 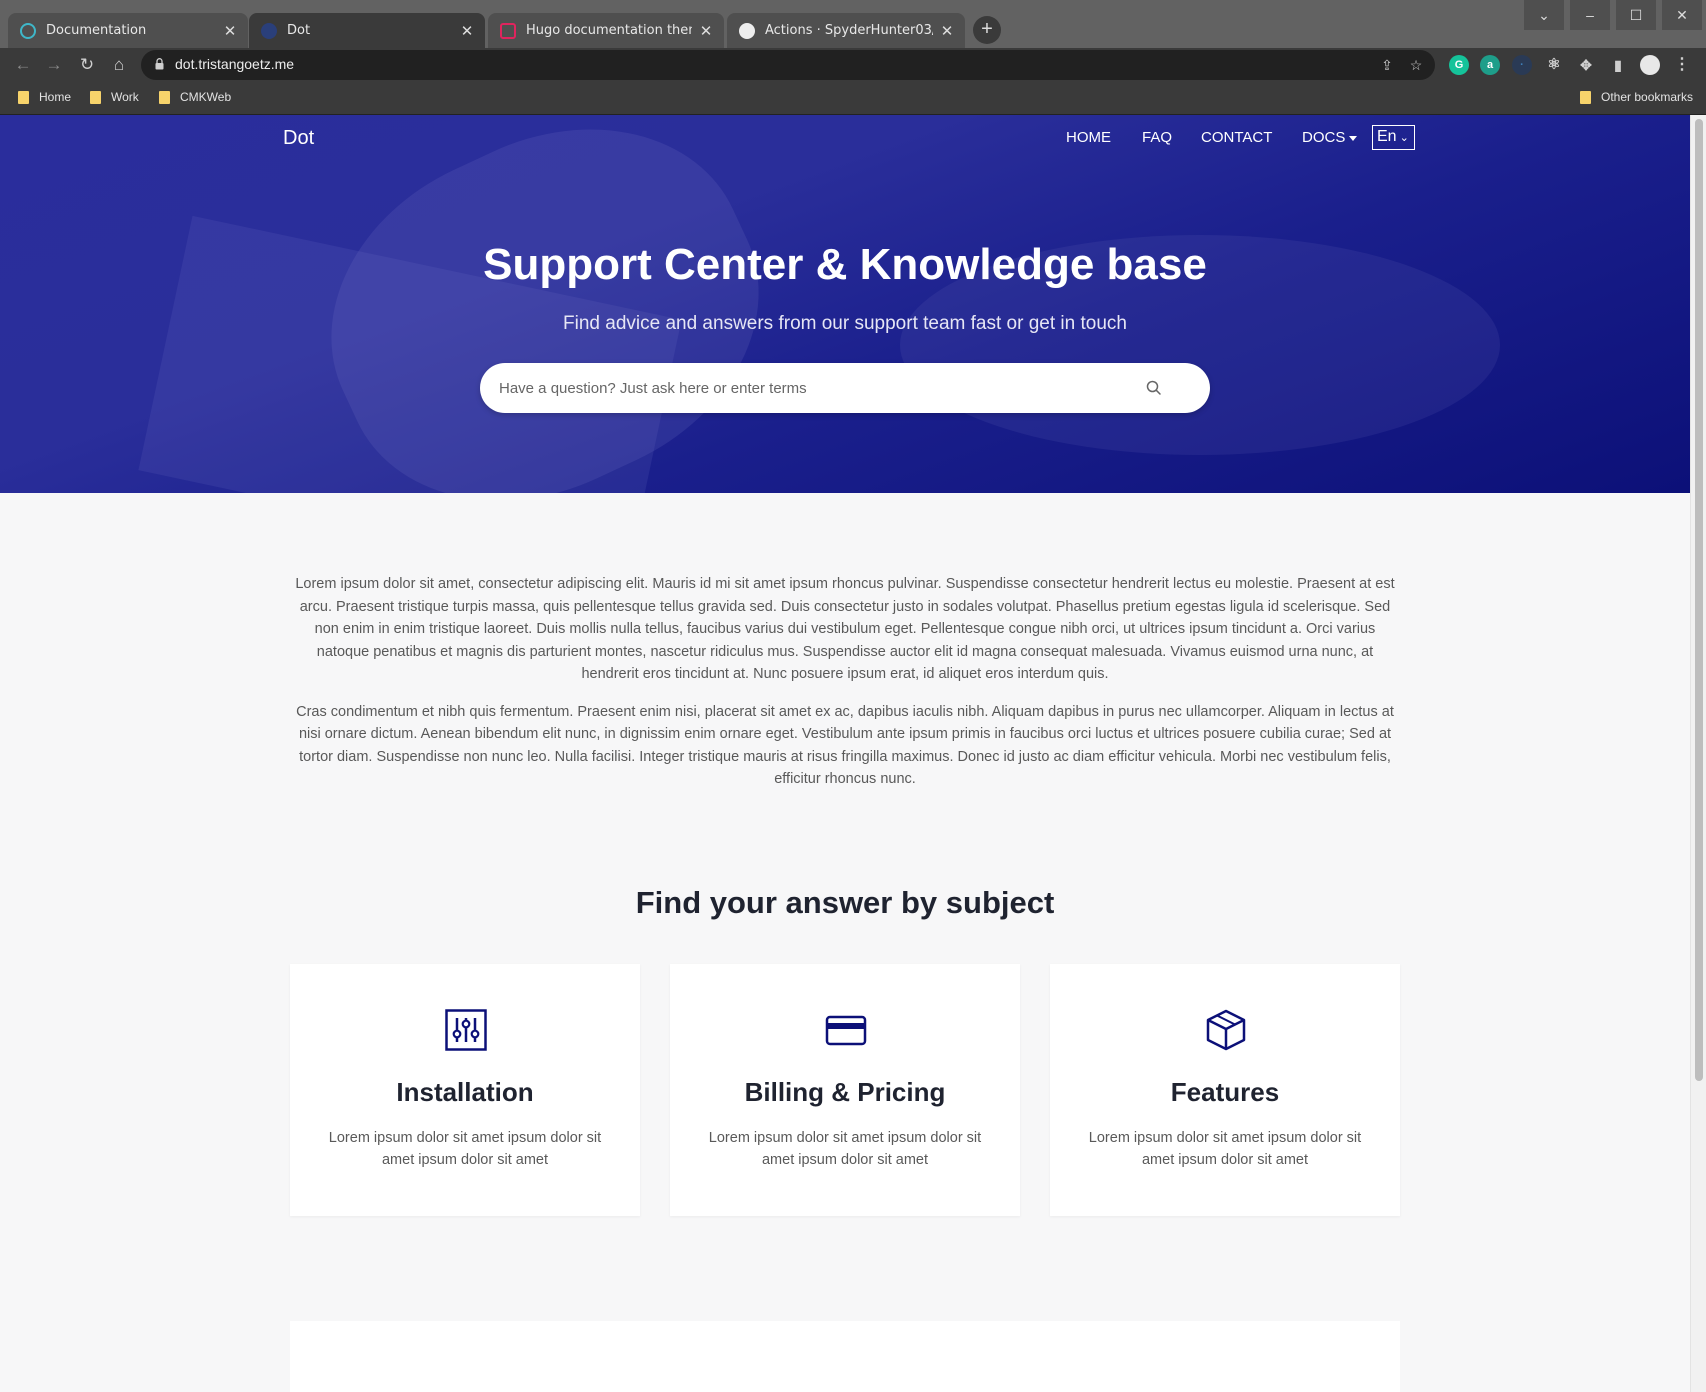 What do you see at coordinates (1236, 137) in the screenshot?
I see `nav-contact: CONTACT` at bounding box center [1236, 137].